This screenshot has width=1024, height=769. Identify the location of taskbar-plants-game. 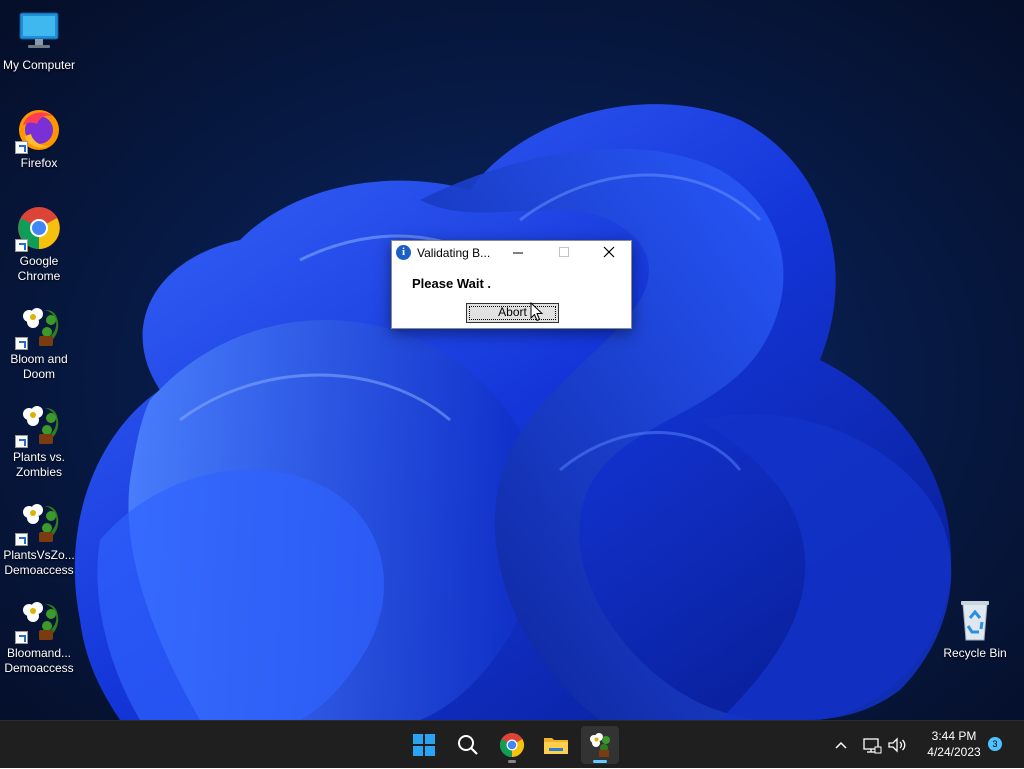
(600, 745).